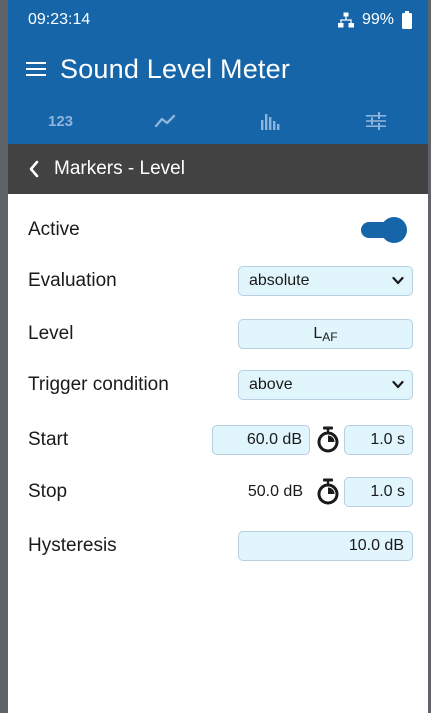 This screenshot has width=431, height=713. What do you see at coordinates (407, 20) in the screenshot?
I see `battery-icon` at bounding box center [407, 20].